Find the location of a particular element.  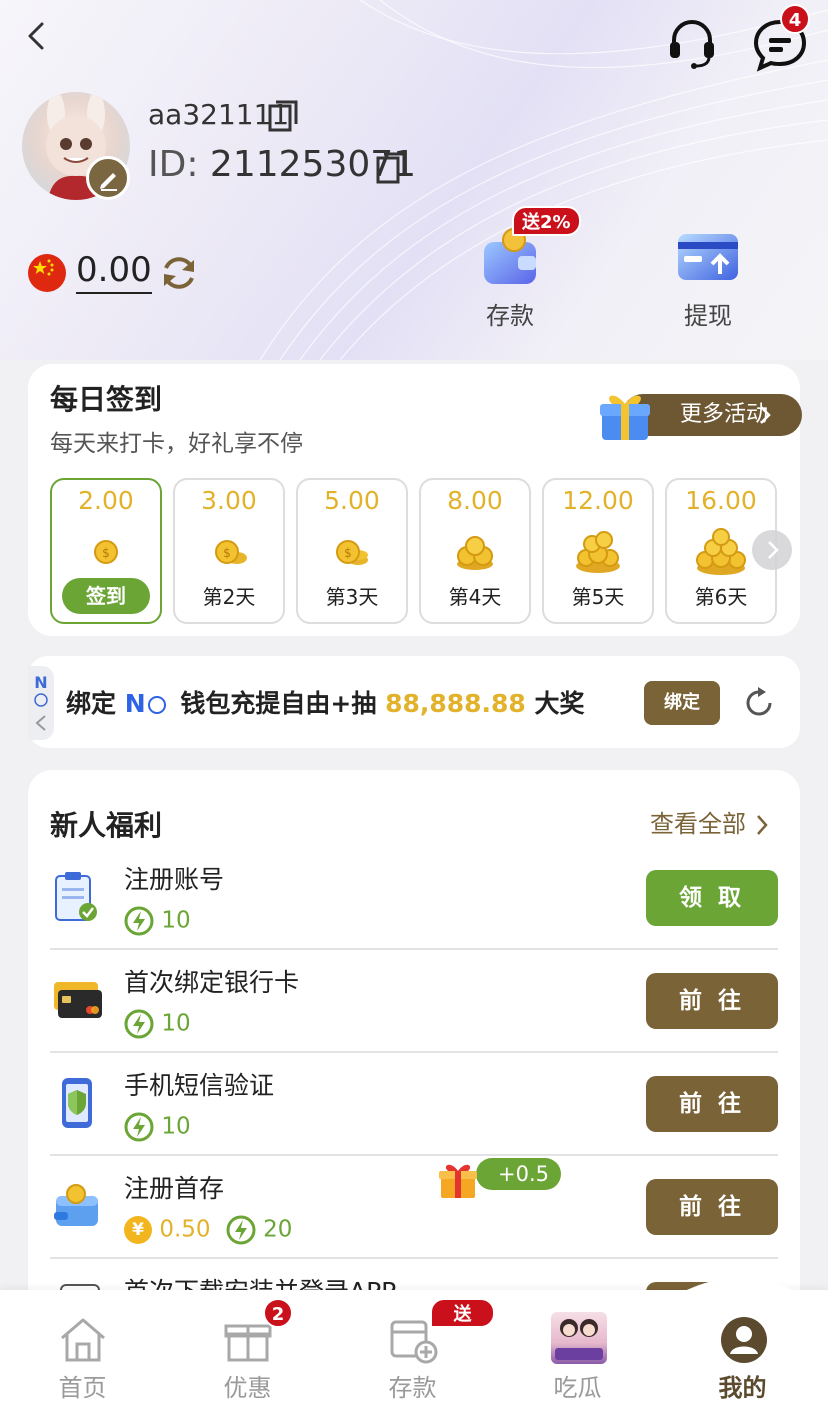

bottom-tab-bar: 首页 2 优惠 送2% 存款 吃瓜 我的 is located at coordinates (414, 1353).